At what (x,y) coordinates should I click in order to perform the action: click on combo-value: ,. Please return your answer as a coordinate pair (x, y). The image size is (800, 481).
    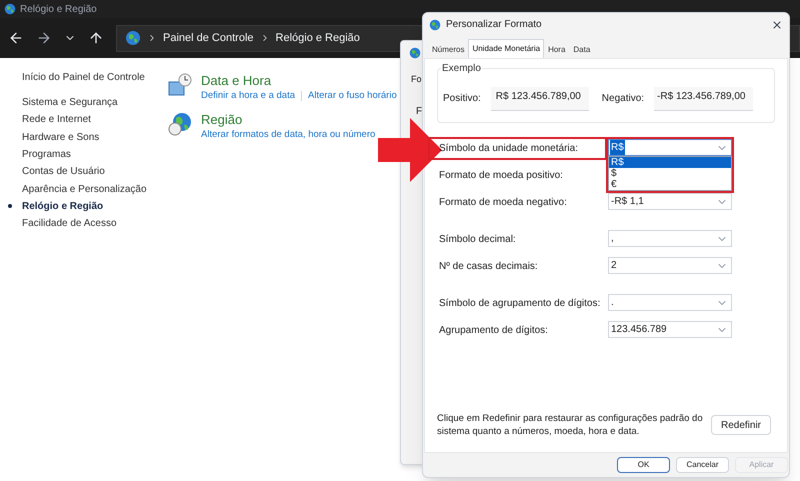
    Looking at the image, I should click on (612, 239).